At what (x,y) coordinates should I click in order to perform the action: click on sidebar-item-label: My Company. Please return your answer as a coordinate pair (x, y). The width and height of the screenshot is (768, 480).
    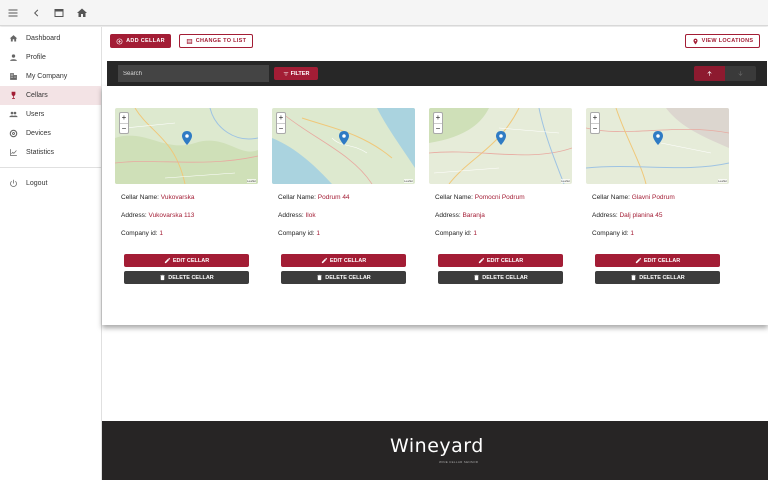
    Looking at the image, I should click on (47, 76).